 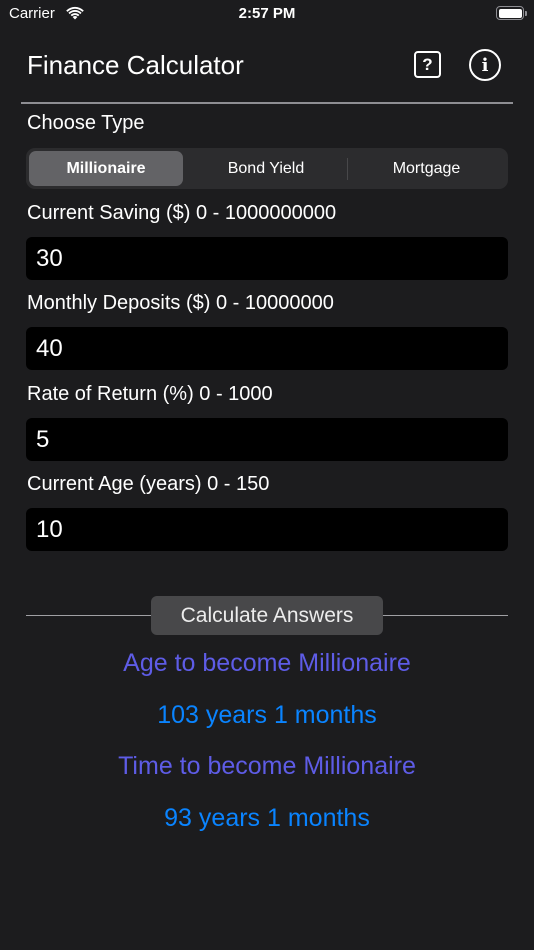 I want to click on segment-millionaire: Millionaire, so click(x=106, y=168).